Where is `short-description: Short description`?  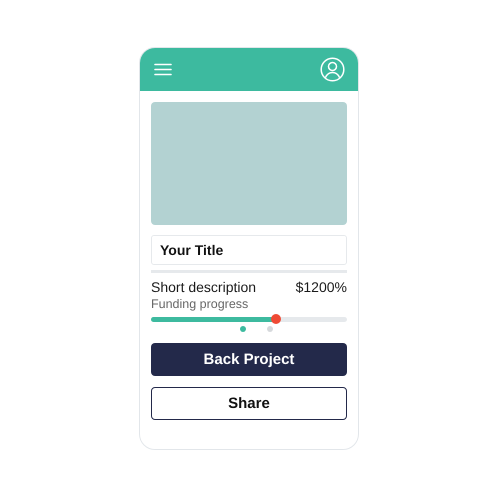 short-description: Short description is located at coordinates (203, 287).